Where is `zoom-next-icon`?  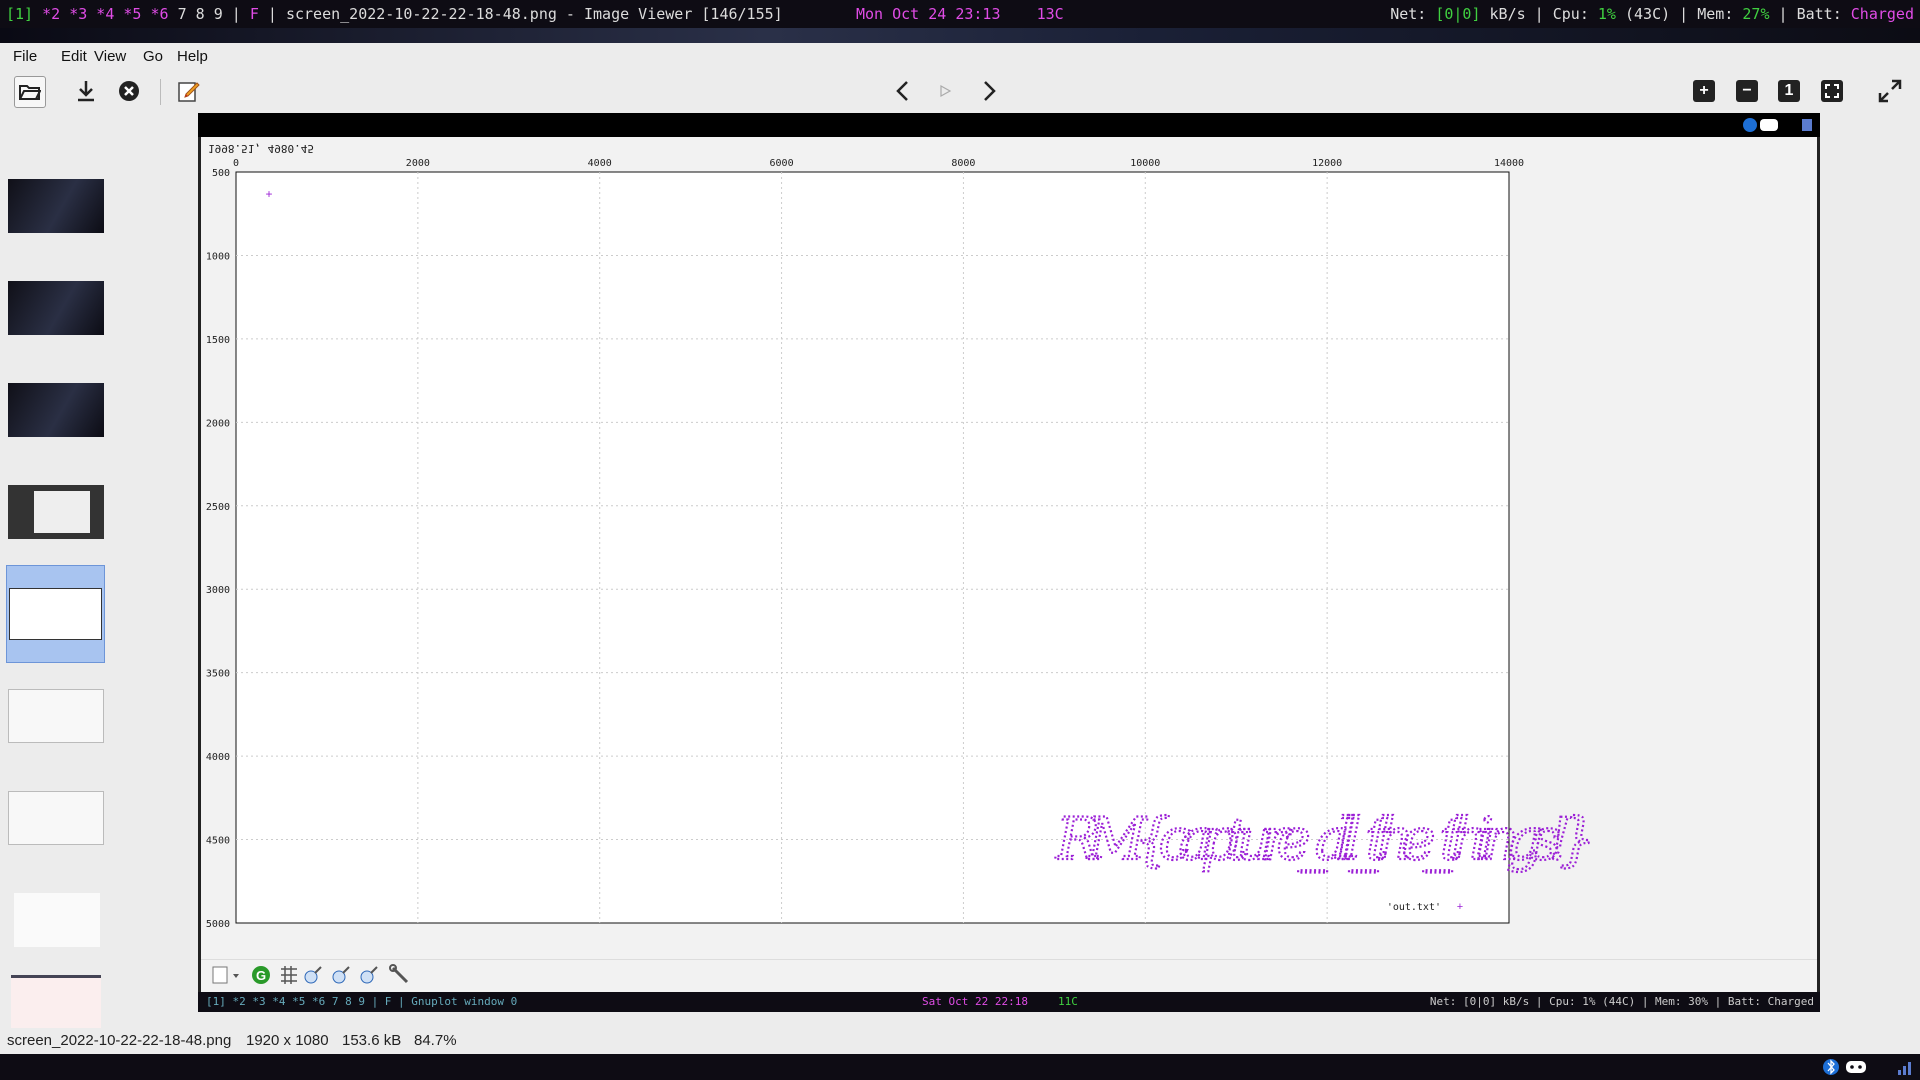 zoom-next-icon is located at coordinates (341, 975).